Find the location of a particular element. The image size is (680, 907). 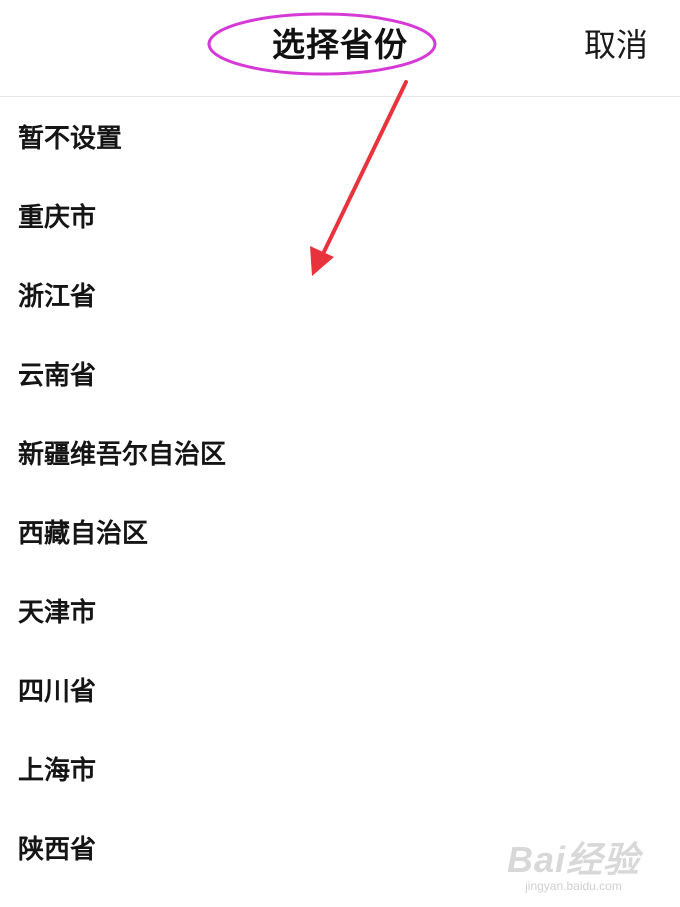

province-item-xinjiang: 新疆维吾尔自治区 is located at coordinates (340, 452).